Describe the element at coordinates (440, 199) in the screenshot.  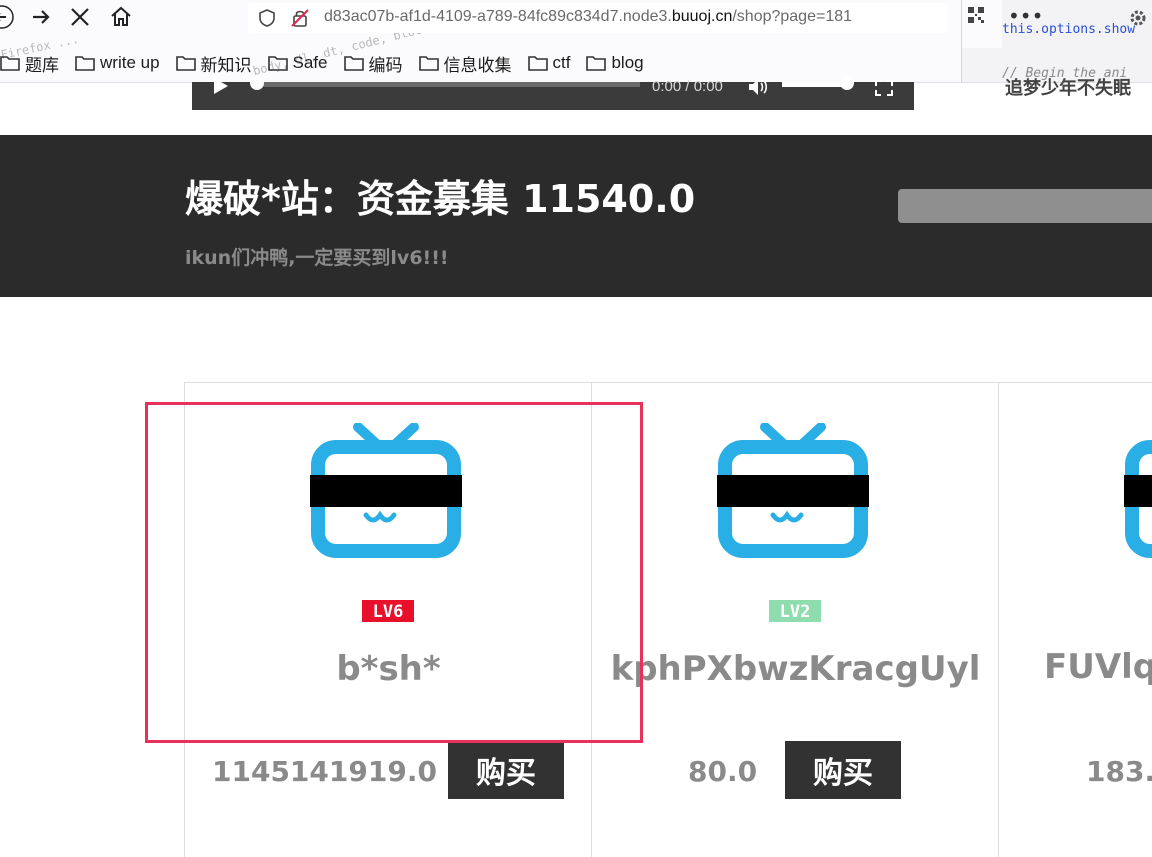
I see `page-title: 爆破*站：资金募集 11540.0` at that location.